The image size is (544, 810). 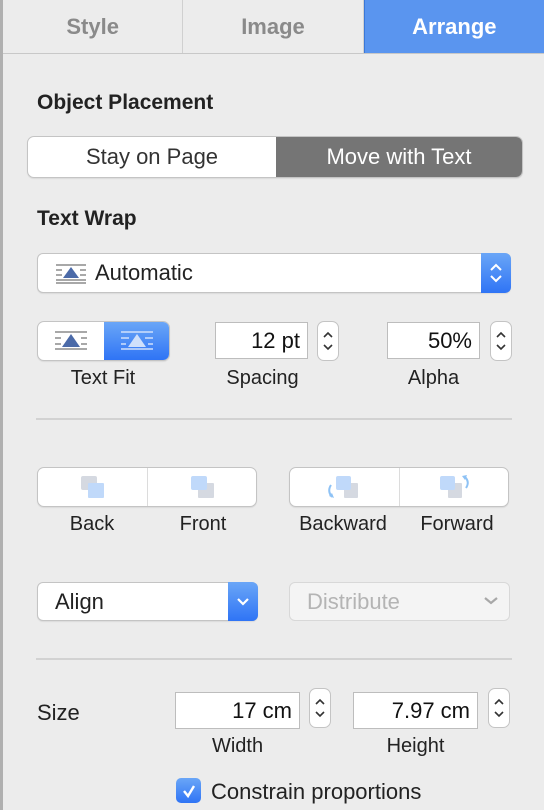 I want to click on width-stepper, so click(x=320, y=708).